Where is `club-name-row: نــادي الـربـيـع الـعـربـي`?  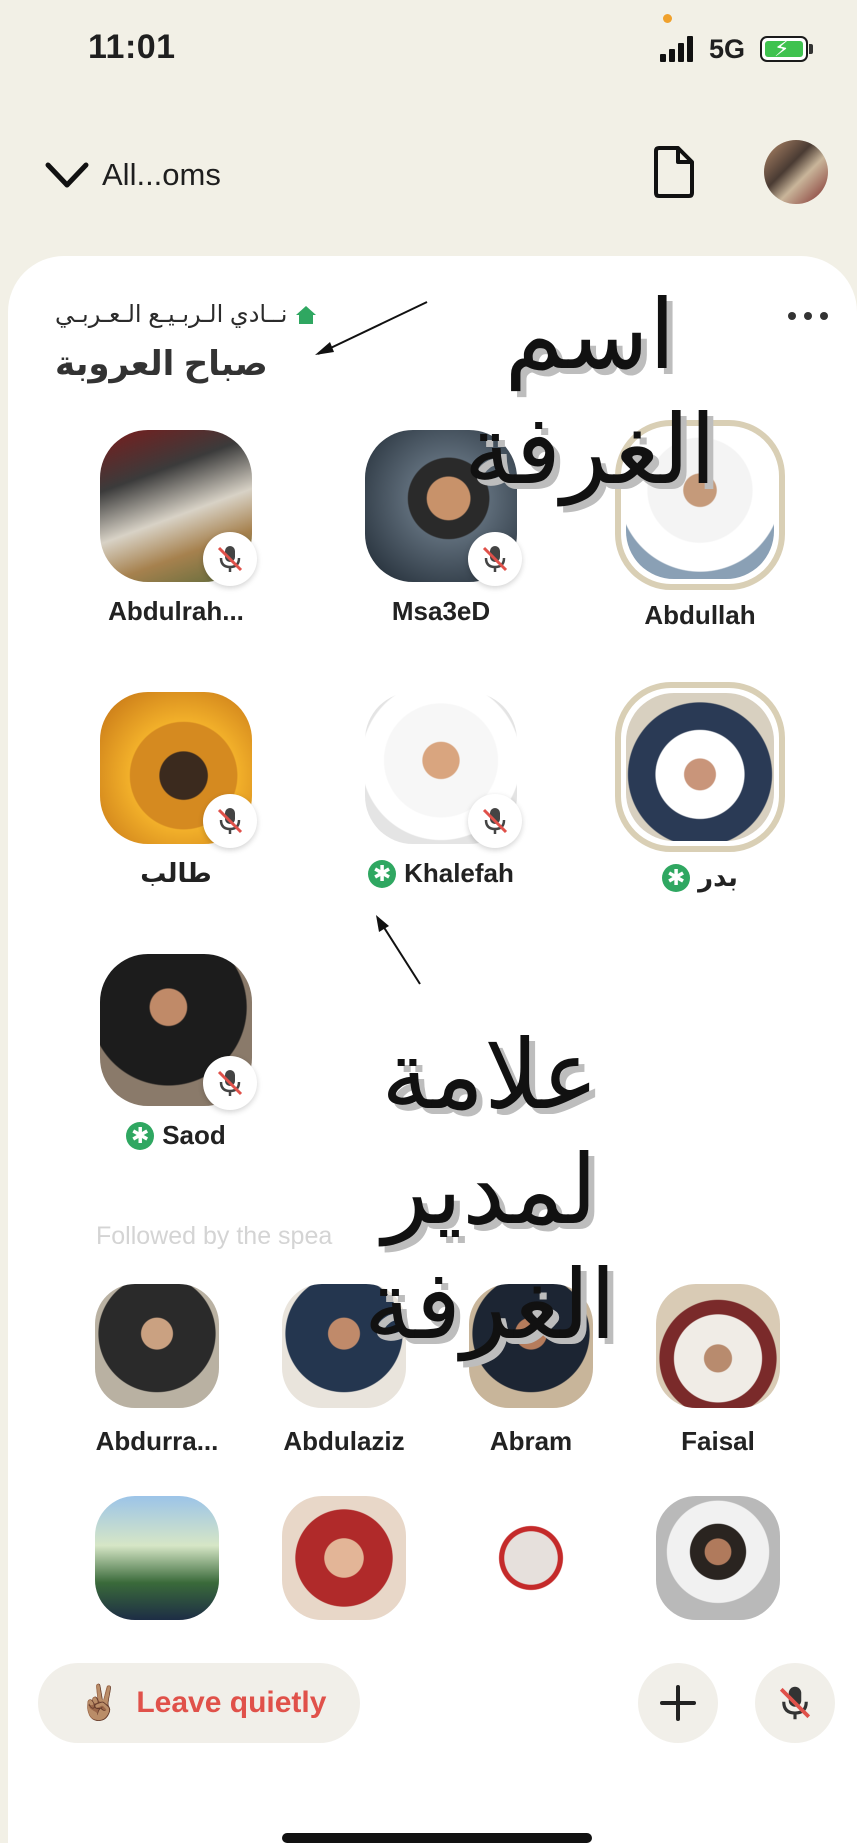 club-name-row: نــادي الـربـيـع الـعـربـي is located at coordinates (186, 314).